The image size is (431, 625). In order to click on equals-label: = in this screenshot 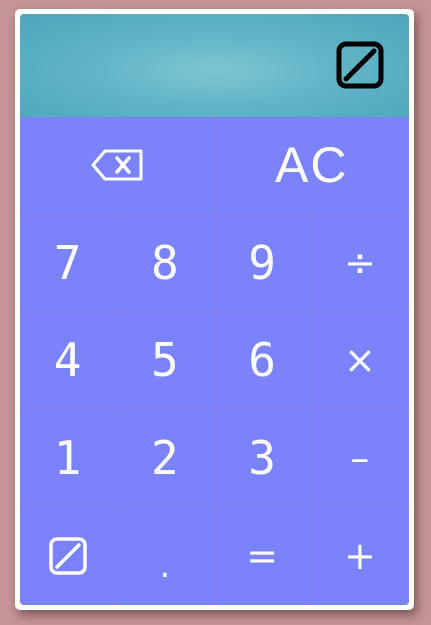, I will do `click(263, 556)`.